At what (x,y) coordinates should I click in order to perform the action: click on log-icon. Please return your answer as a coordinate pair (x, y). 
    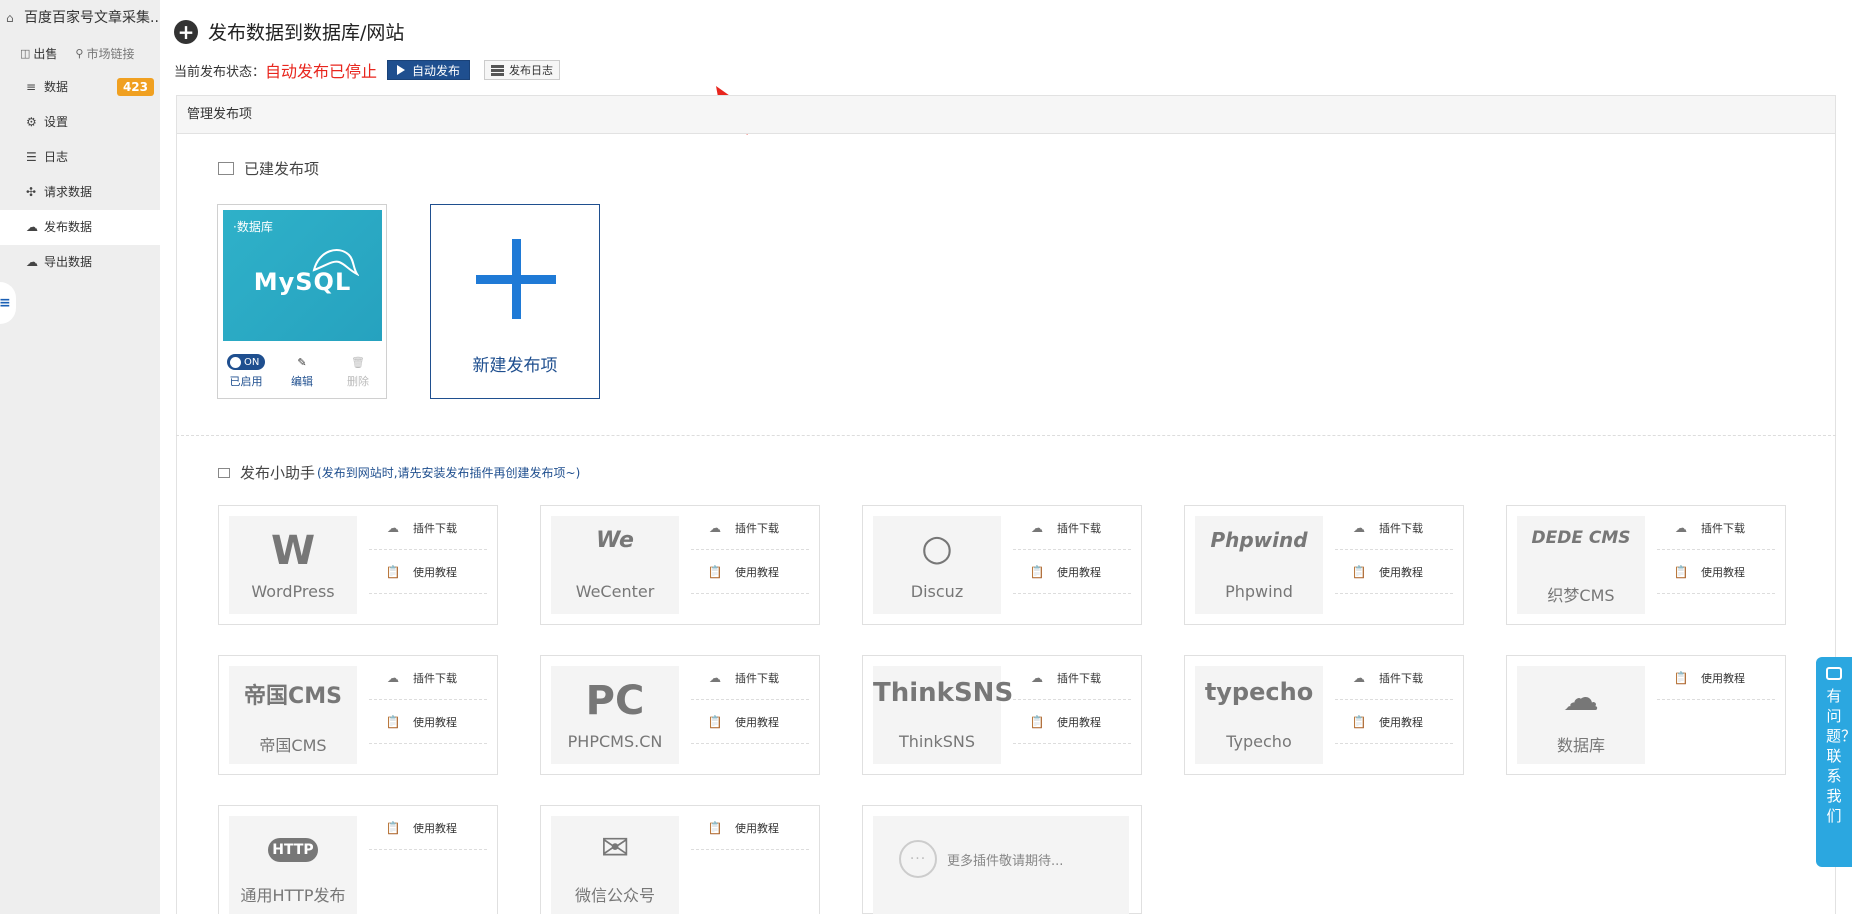
    Looking at the image, I should click on (498, 70).